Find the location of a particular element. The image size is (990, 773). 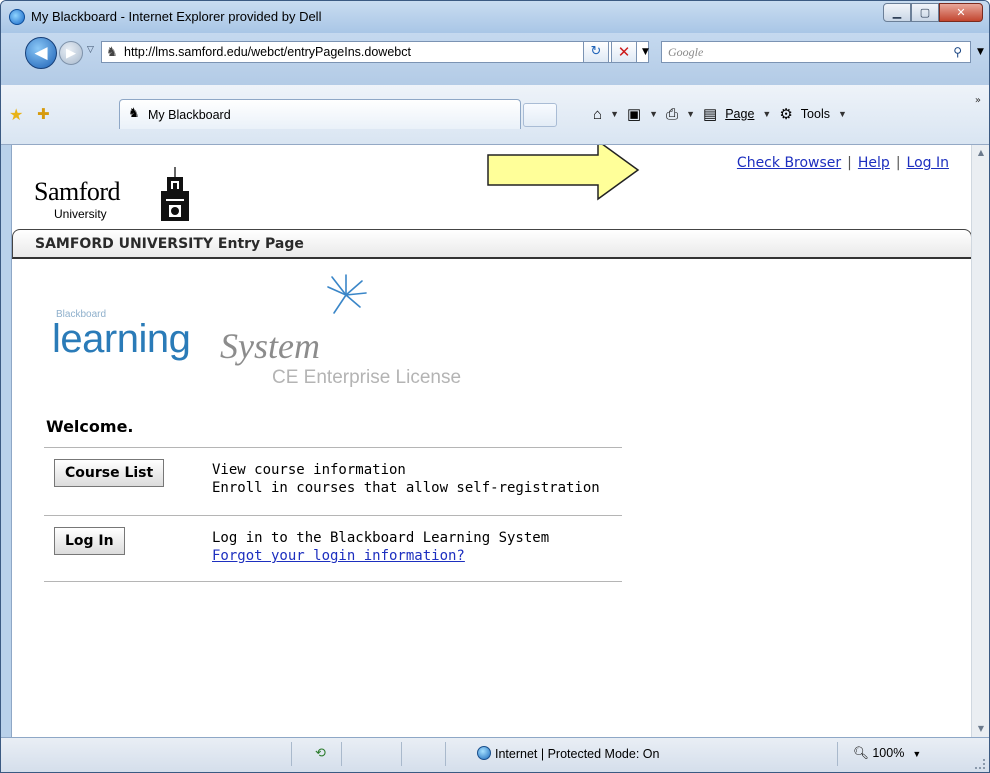

welcome-heading: Welcome. is located at coordinates (90, 426).